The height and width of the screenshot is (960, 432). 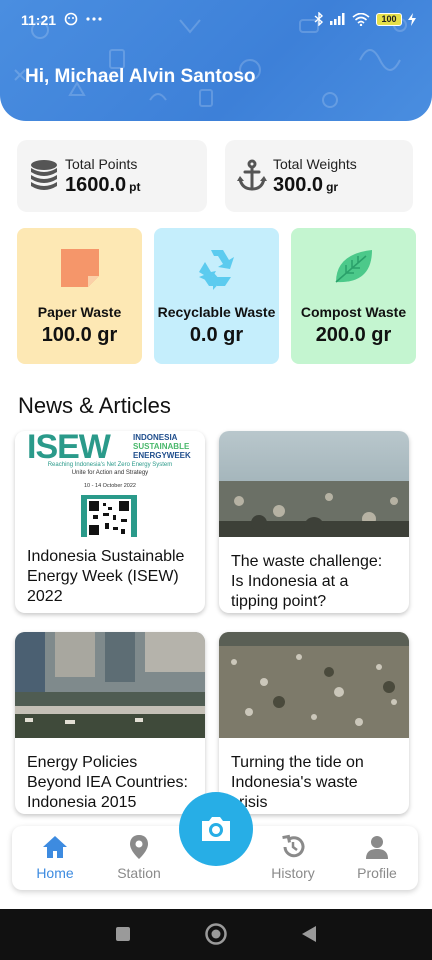 I want to click on back-icon, so click(x=309, y=934).